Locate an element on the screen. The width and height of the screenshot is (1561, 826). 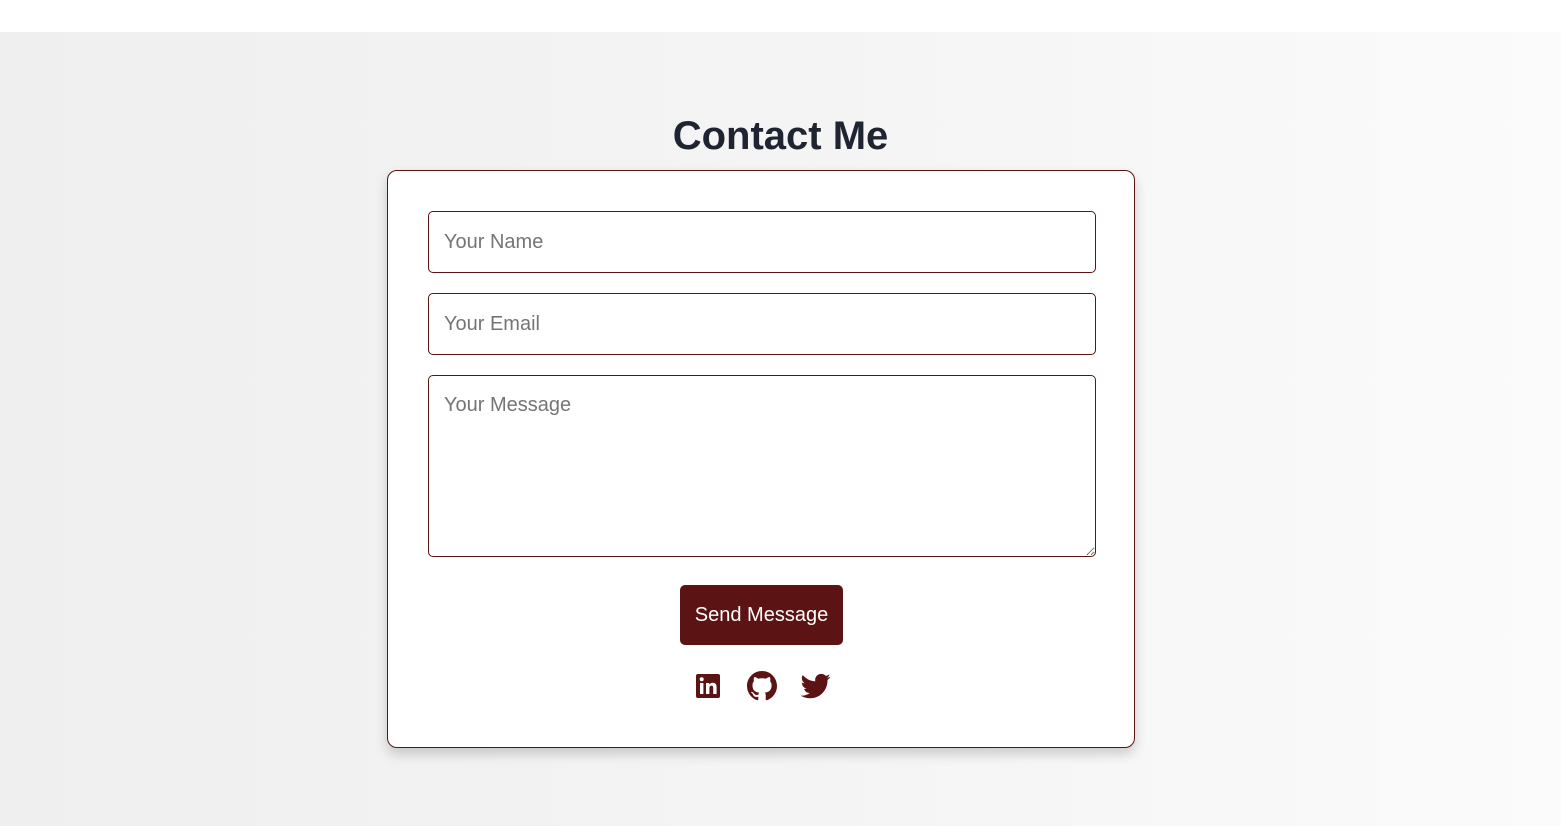
page-title: Contact Me is located at coordinates (780, 136).